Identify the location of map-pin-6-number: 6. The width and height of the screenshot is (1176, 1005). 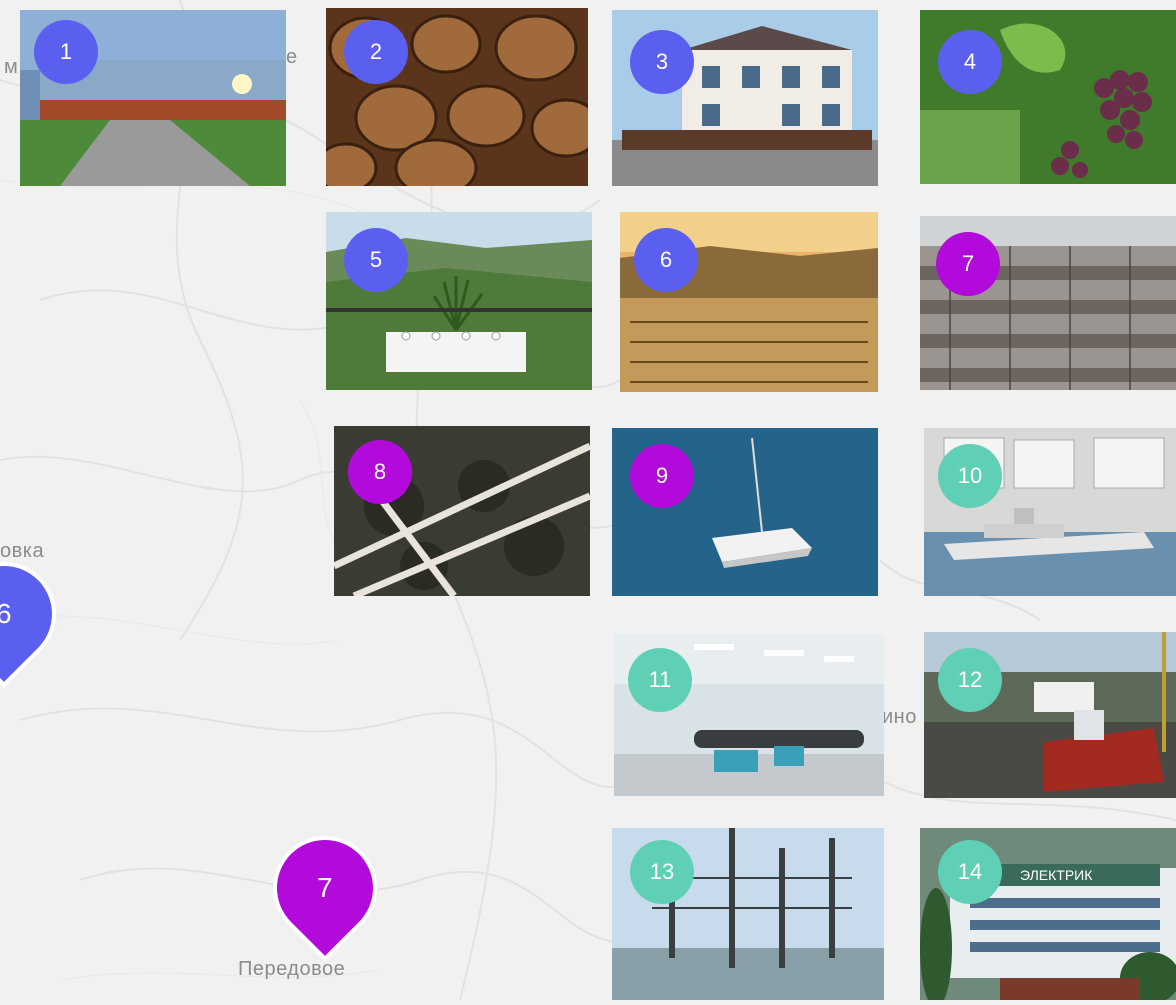
(6, 614).